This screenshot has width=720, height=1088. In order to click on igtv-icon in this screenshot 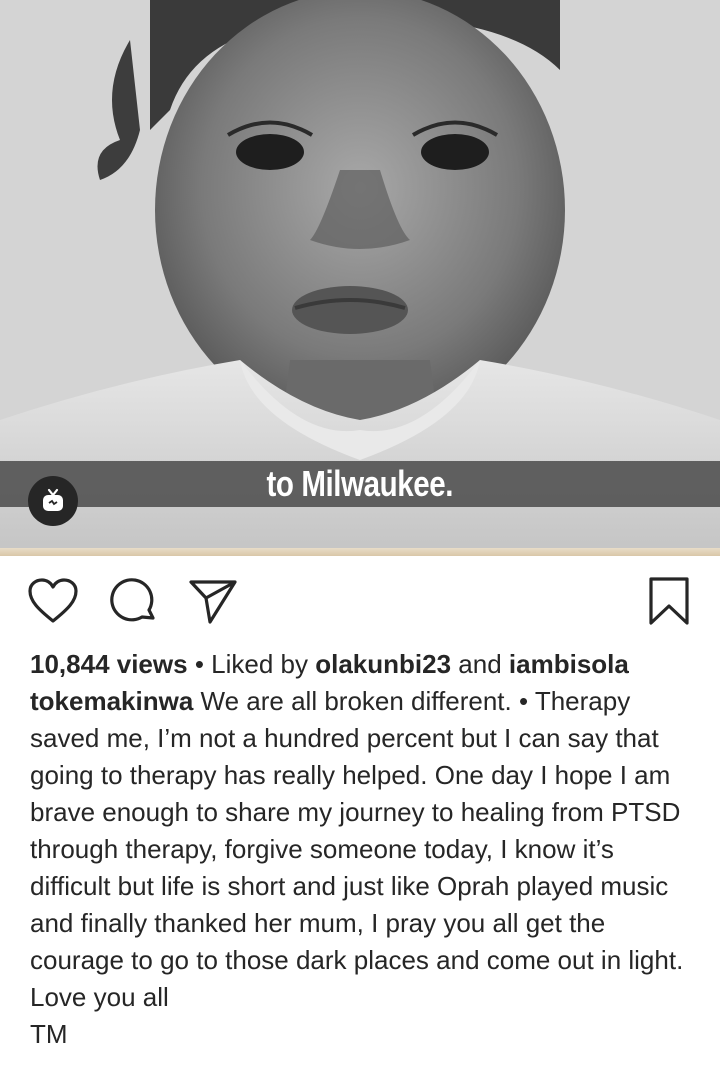, I will do `click(53, 501)`.